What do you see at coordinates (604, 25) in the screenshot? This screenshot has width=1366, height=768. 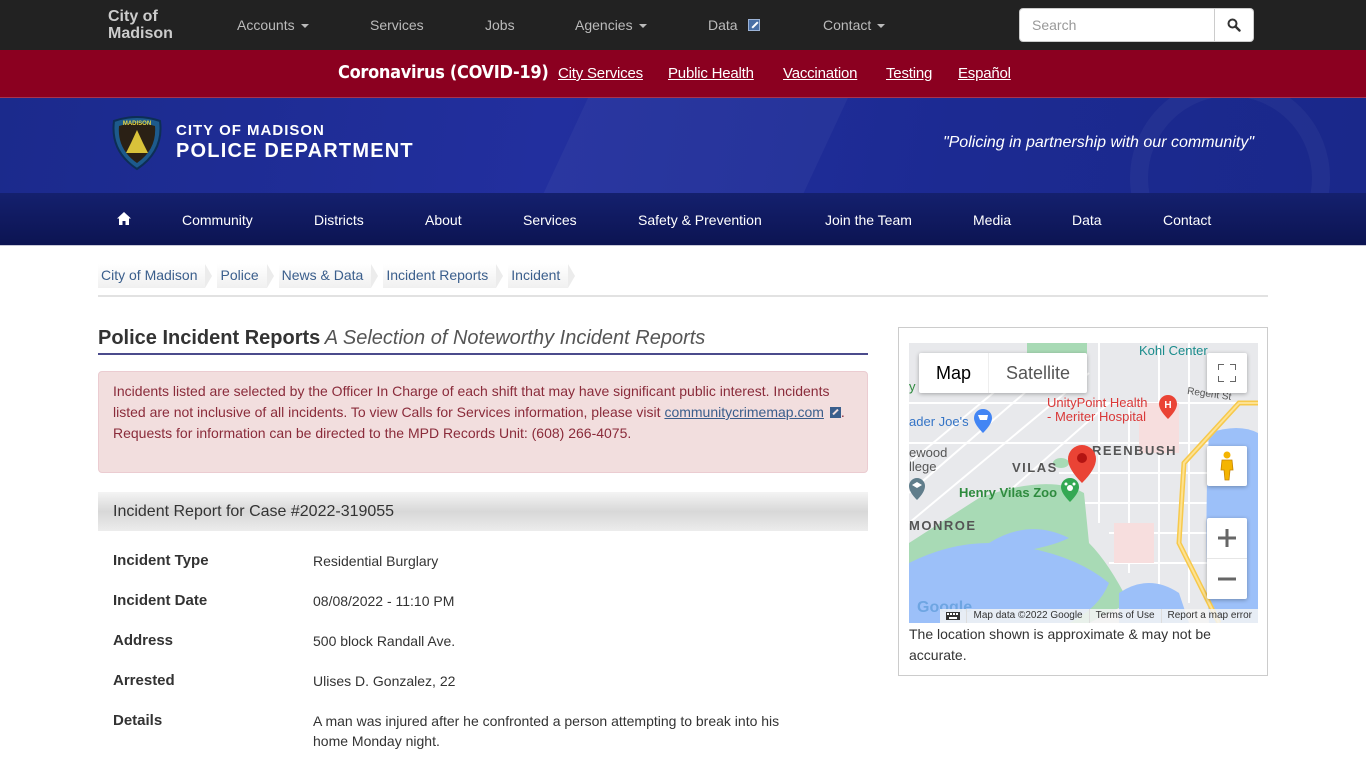 I see `topnav-agencies-label: Agencies` at bounding box center [604, 25].